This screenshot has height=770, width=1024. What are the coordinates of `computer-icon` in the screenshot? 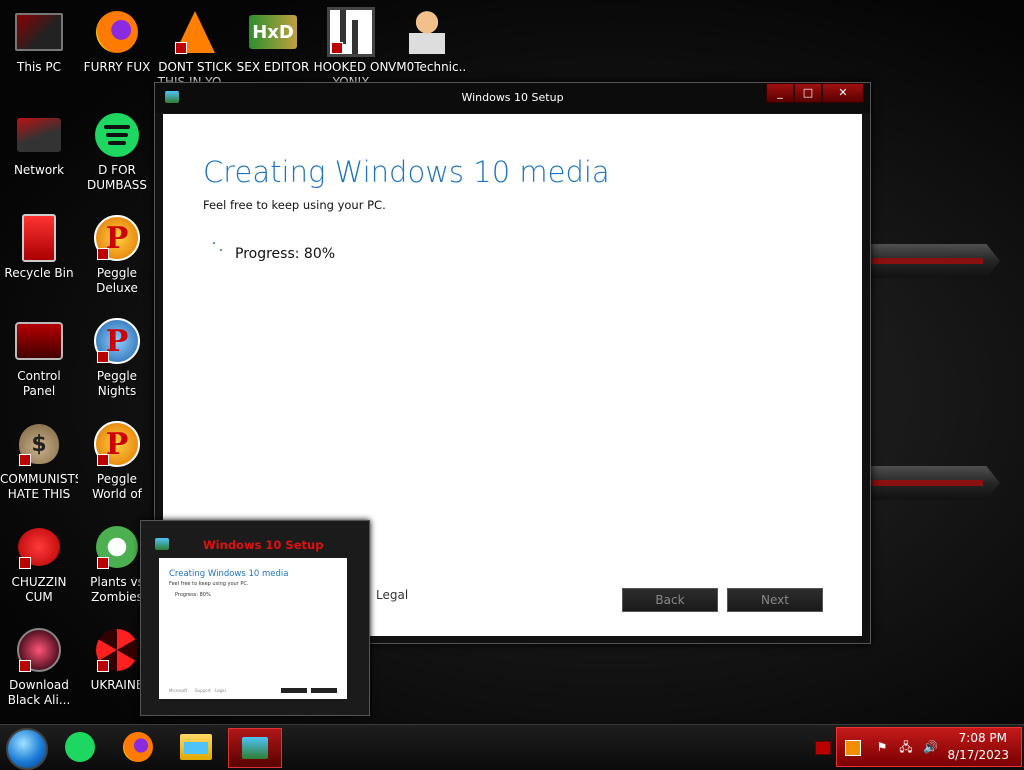 It's located at (39, 32).